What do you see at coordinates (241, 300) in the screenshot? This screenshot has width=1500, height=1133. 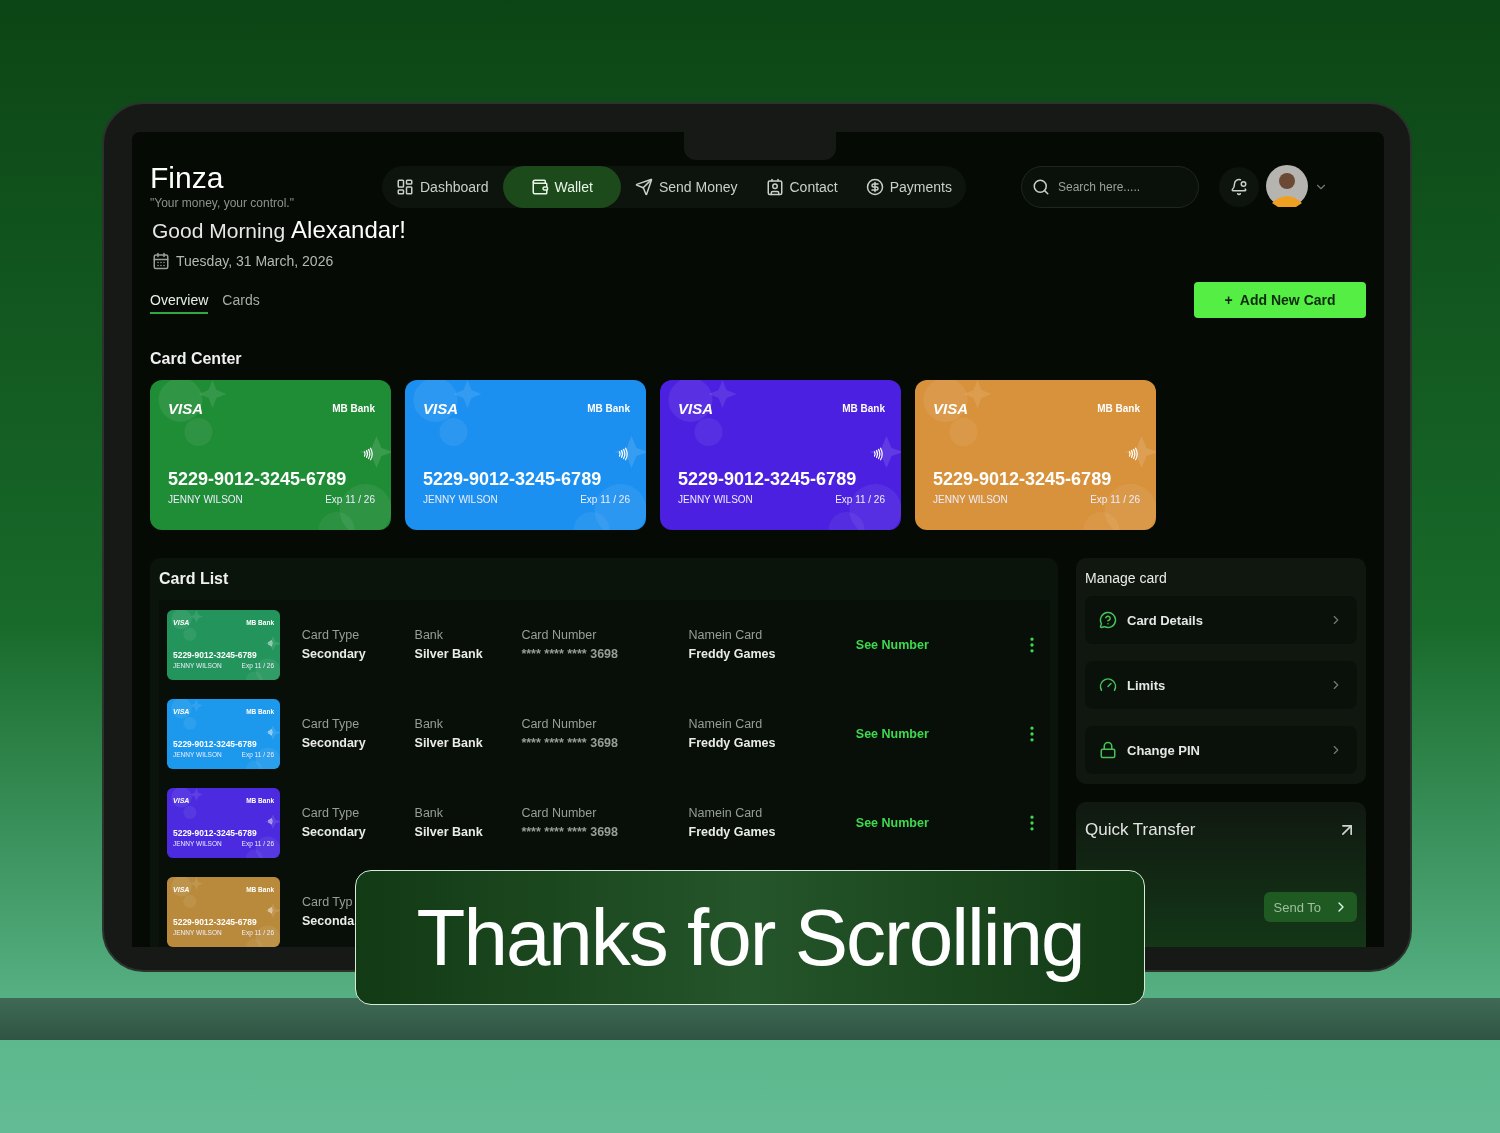 I see `page-tab: Cards` at bounding box center [241, 300].